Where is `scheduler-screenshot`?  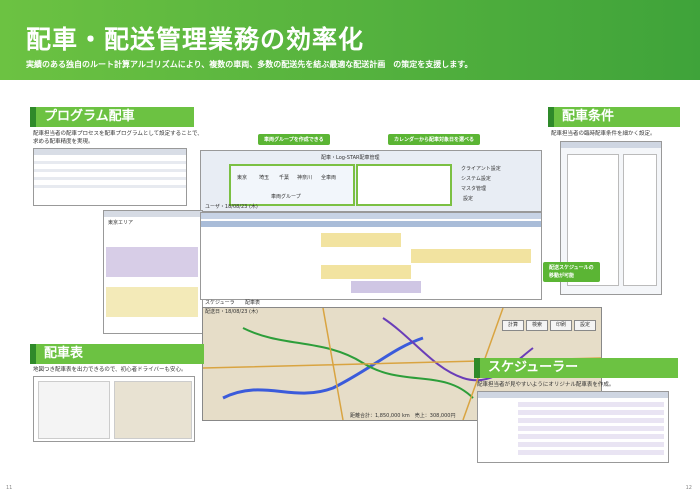
scheduler-screenshot is located at coordinates (573, 427).